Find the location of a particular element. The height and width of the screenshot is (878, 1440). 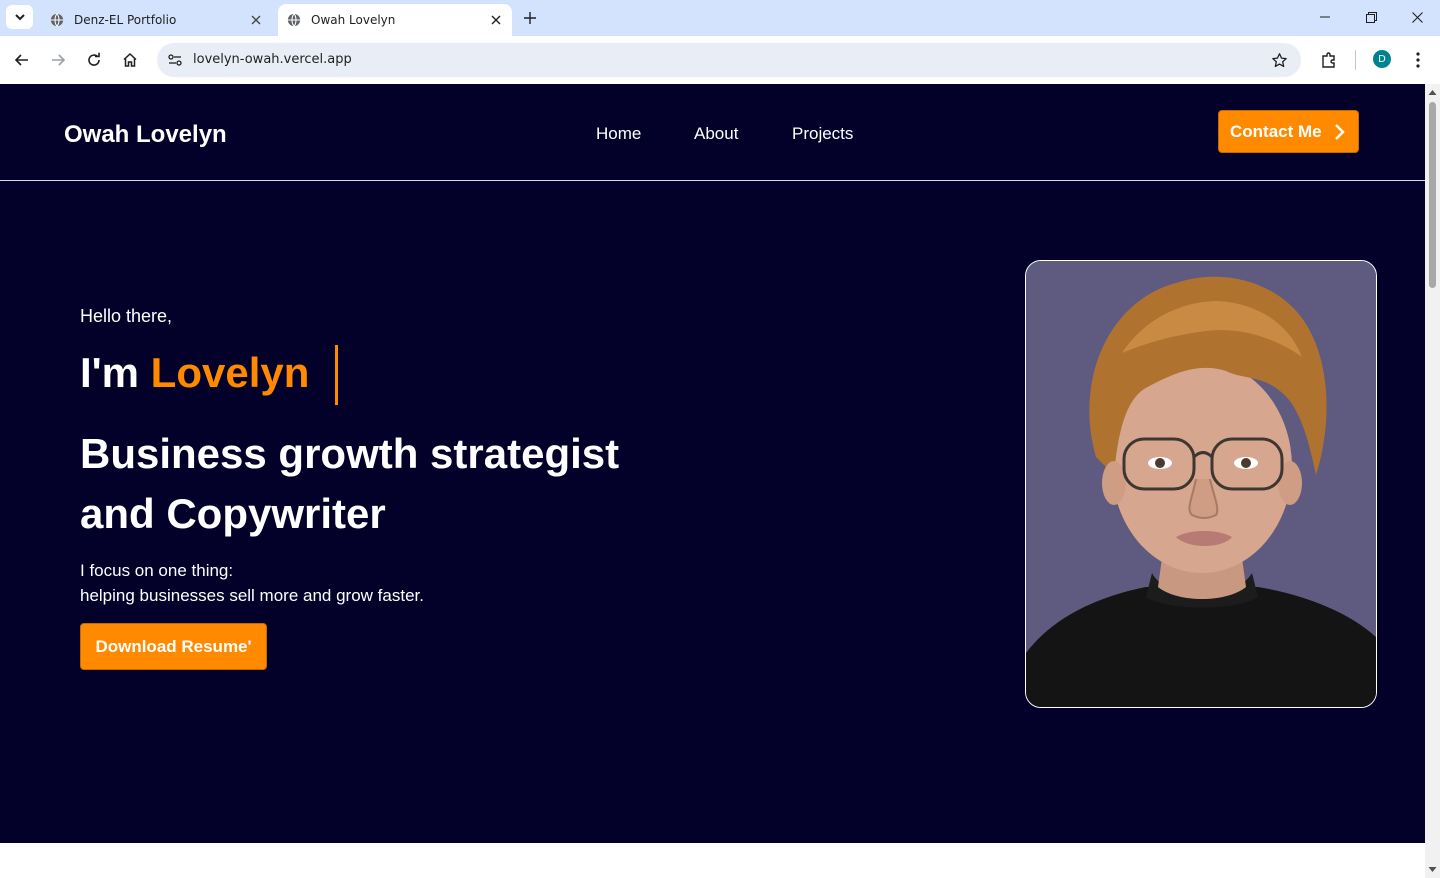

tab-denz-el-portfolio: Denz-EL Portfolio is located at coordinates (156, 20).